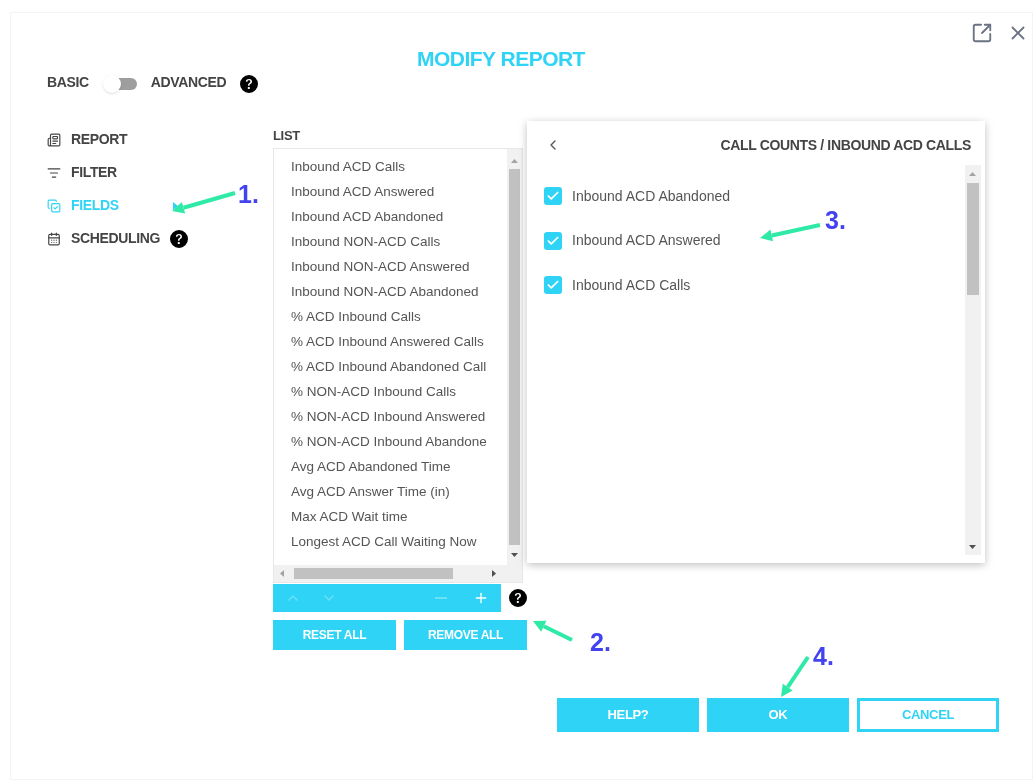 This screenshot has height=780, width=1033. Describe the element at coordinates (399, 217) in the screenshot. I see `list-item: Inbound ACD Abandoned` at that location.